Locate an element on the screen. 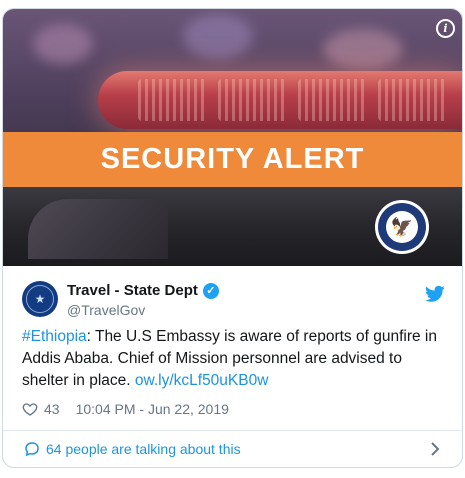 This screenshot has width=465, height=478. tweet-header: ★ Travel - State Dept ✓ @TravelGov is located at coordinates (232, 296).